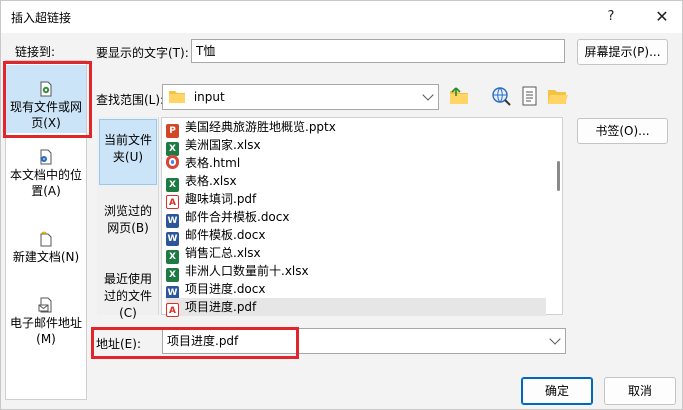 The height and width of the screenshot is (410, 683). What do you see at coordinates (237, 217) in the screenshot?
I see `file-name: 邮件合并模板.docx` at bounding box center [237, 217].